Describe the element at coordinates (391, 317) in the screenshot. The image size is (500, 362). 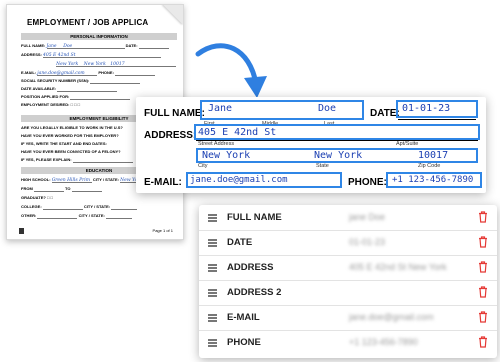
I see `field-value: jane.doe@gmail.com` at that location.